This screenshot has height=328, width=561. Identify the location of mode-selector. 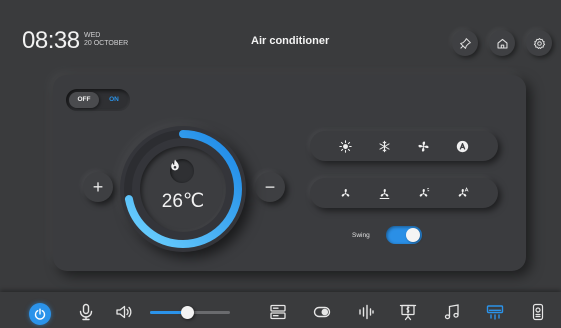
(404, 146).